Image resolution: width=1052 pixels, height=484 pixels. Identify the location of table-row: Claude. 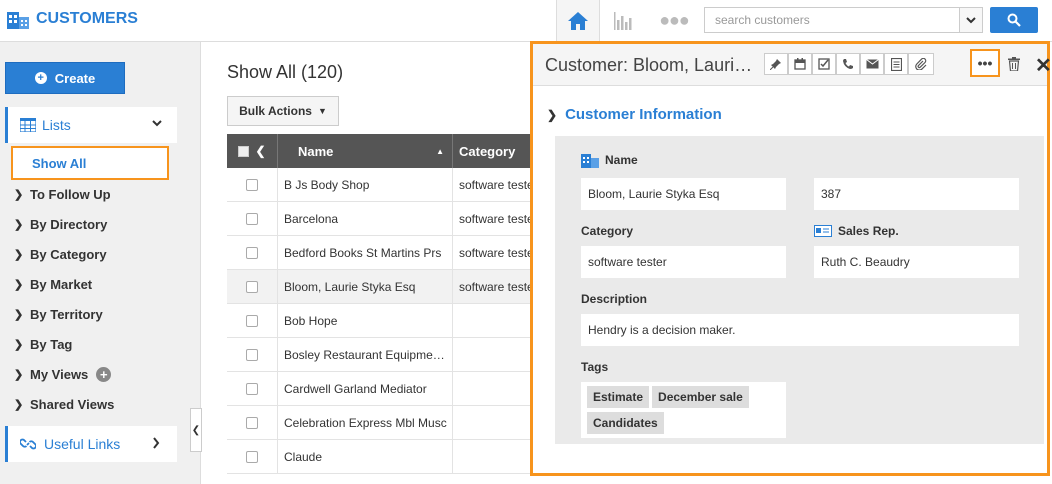
(379, 457).